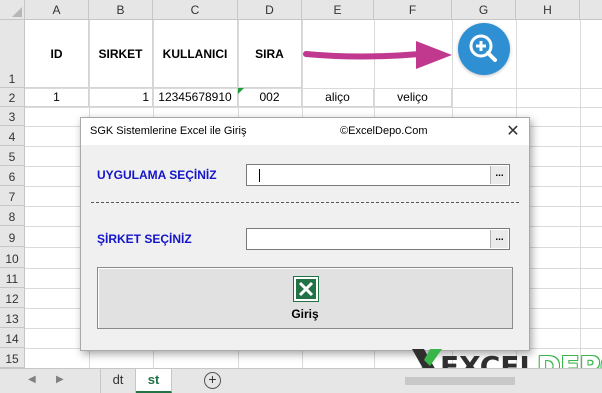 The height and width of the screenshot is (393, 602). What do you see at coordinates (168, 131) in the screenshot?
I see `dialog-title: SGK Sistemlerine Excel ile Giriş` at bounding box center [168, 131].